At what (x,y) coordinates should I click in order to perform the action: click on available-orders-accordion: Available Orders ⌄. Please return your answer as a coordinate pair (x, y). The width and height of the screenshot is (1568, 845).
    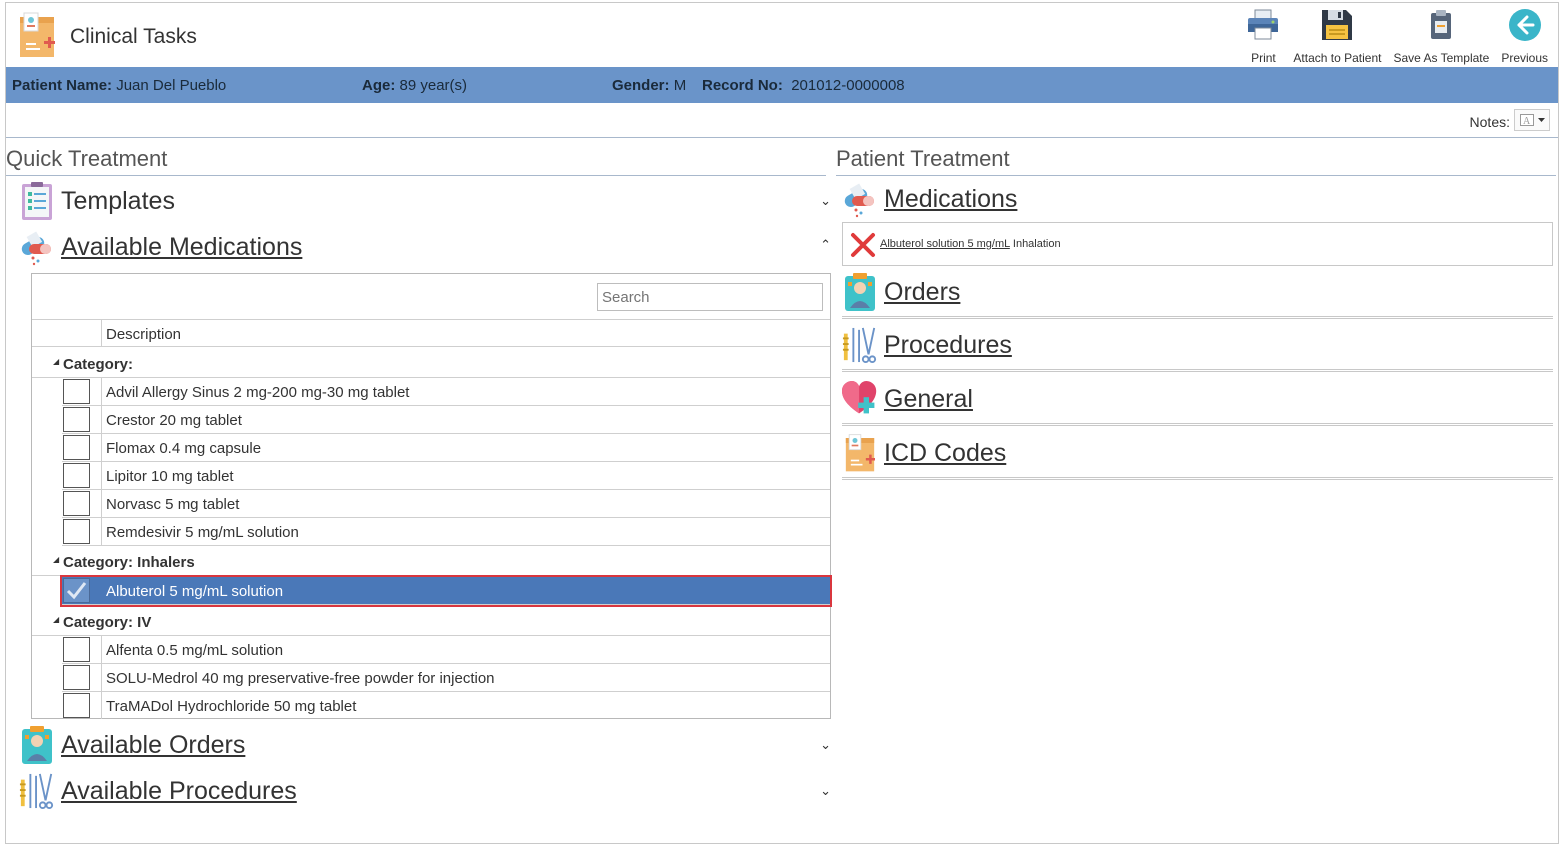
    Looking at the image, I should click on (425, 745).